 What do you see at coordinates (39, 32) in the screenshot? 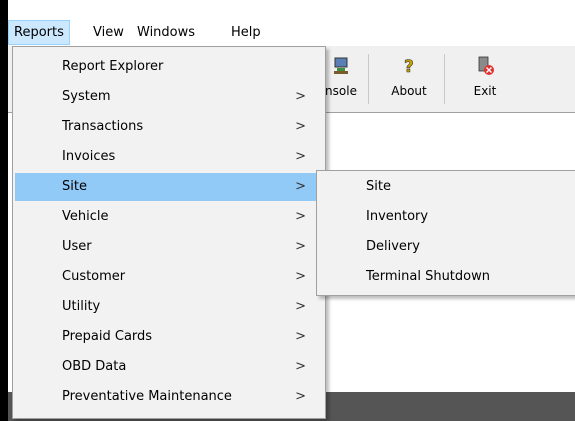
I see `menu-reports: Reports` at bounding box center [39, 32].